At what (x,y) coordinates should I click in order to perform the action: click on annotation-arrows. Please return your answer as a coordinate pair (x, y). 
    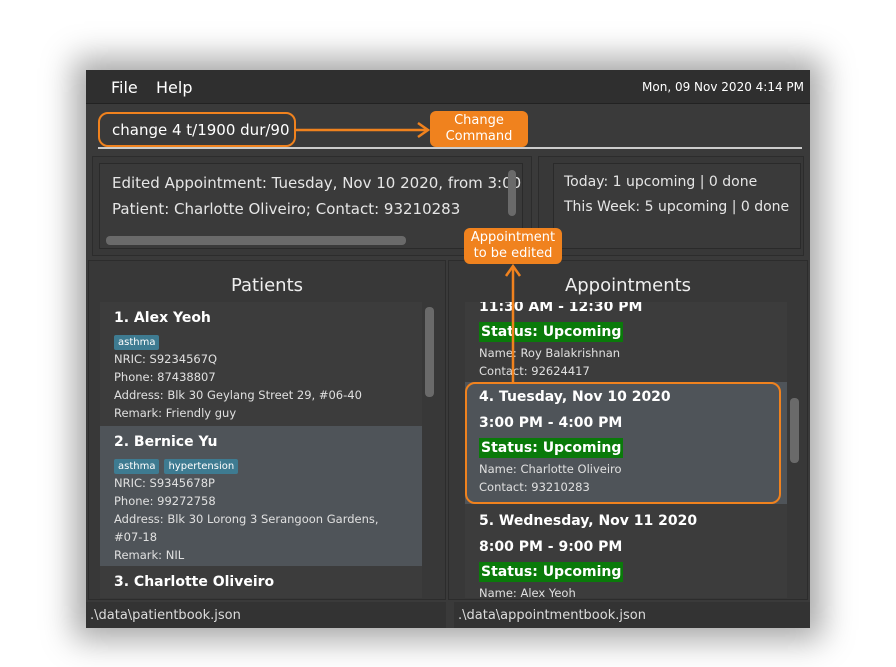
    Looking at the image, I should click on (409, 251).